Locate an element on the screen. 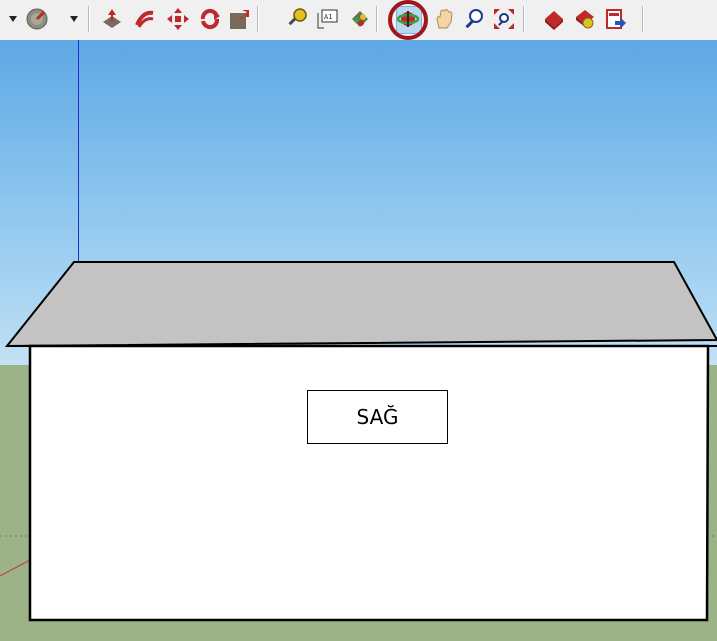 The height and width of the screenshot is (641, 717). text-tool-icon: A1 is located at coordinates (327, 19).